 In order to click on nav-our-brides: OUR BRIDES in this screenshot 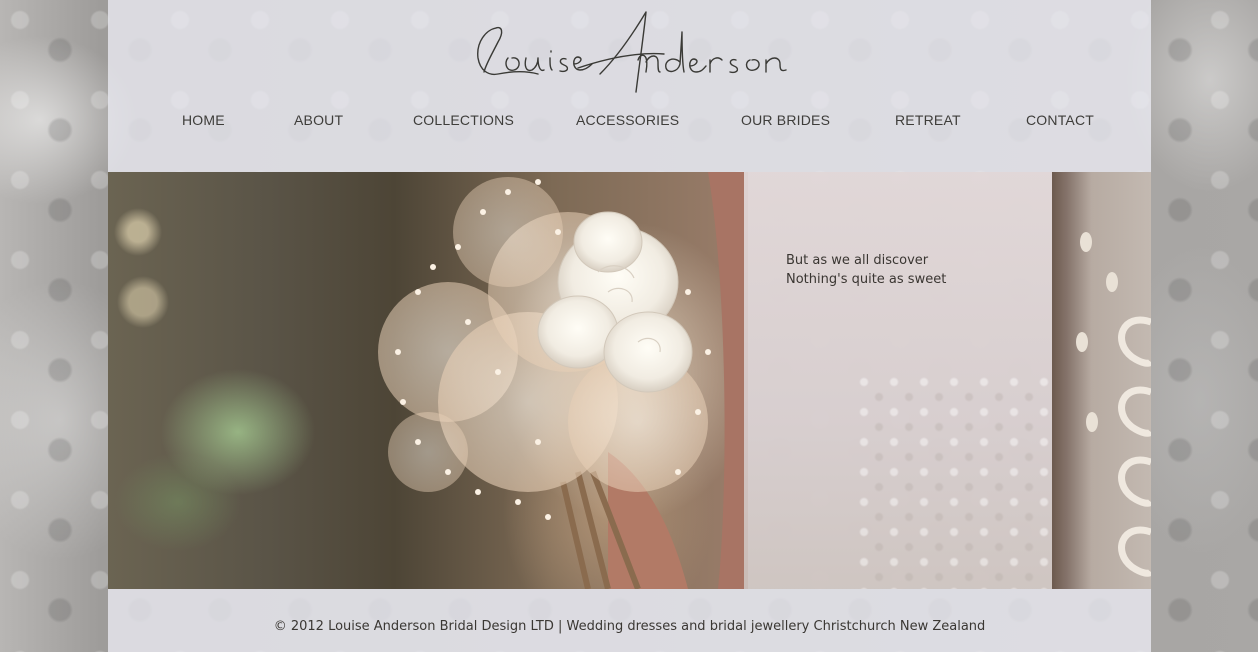, I will do `click(785, 120)`.